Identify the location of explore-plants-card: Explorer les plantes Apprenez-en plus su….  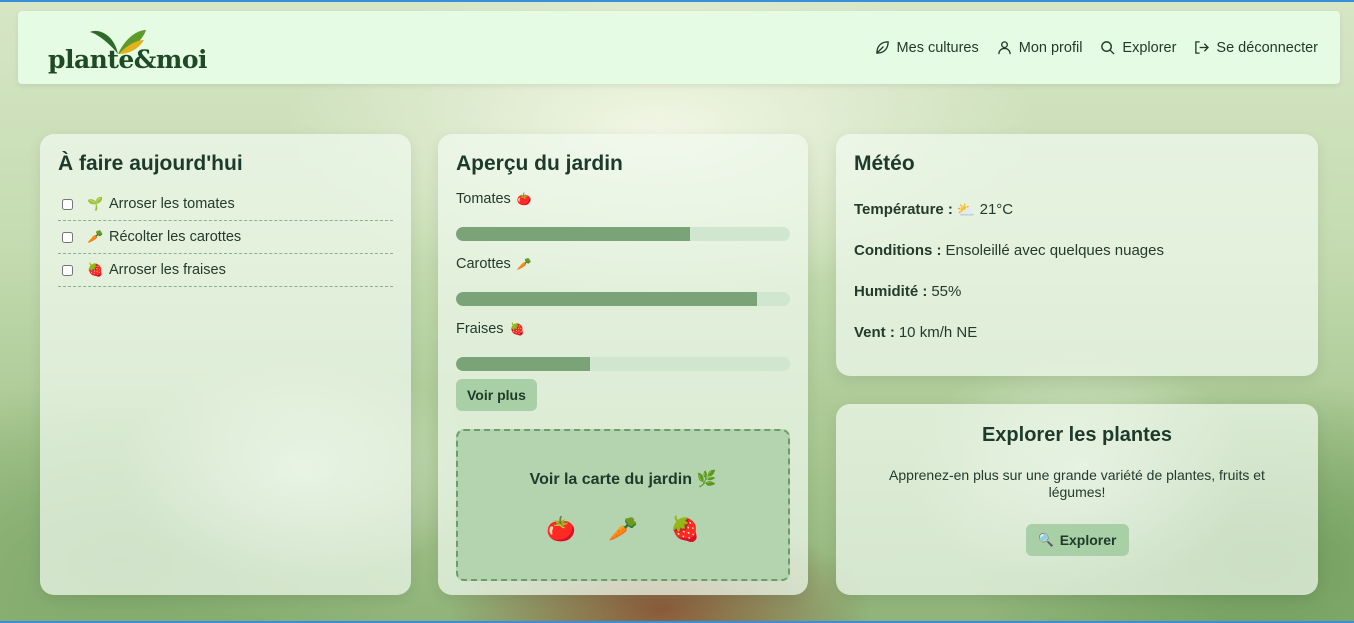
(1077, 499).